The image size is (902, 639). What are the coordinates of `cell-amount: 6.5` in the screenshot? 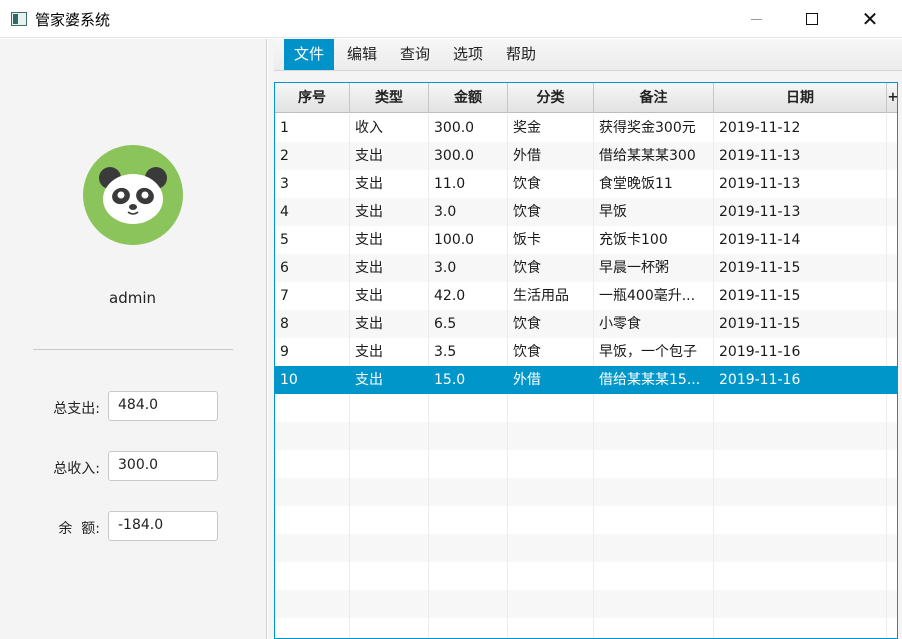 It's located at (468, 324).